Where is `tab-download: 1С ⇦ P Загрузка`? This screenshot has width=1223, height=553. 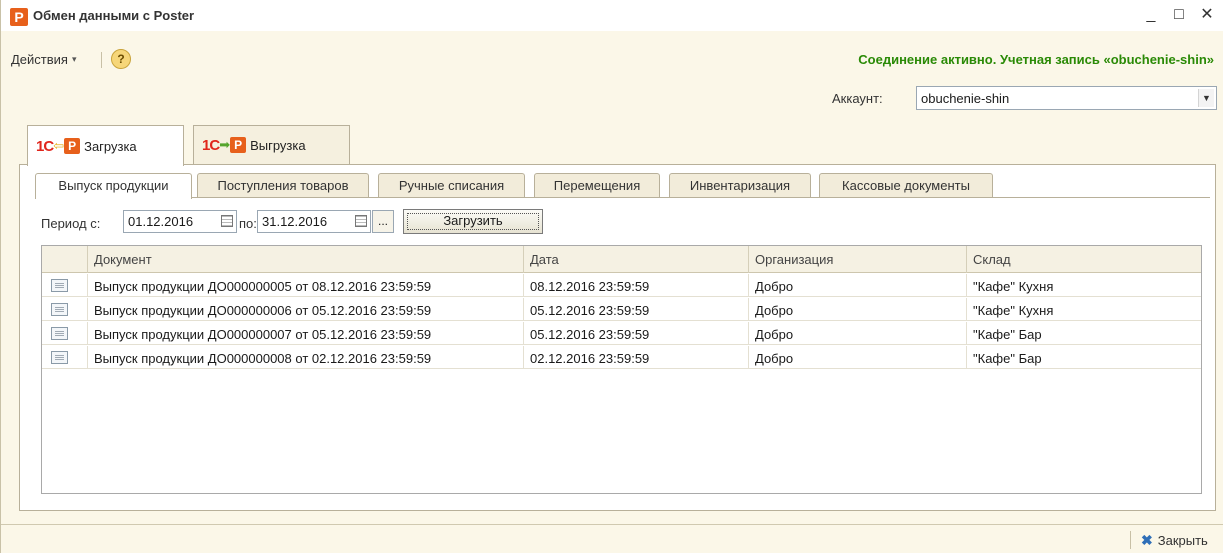
tab-download: 1С ⇦ P Загрузка is located at coordinates (105, 145).